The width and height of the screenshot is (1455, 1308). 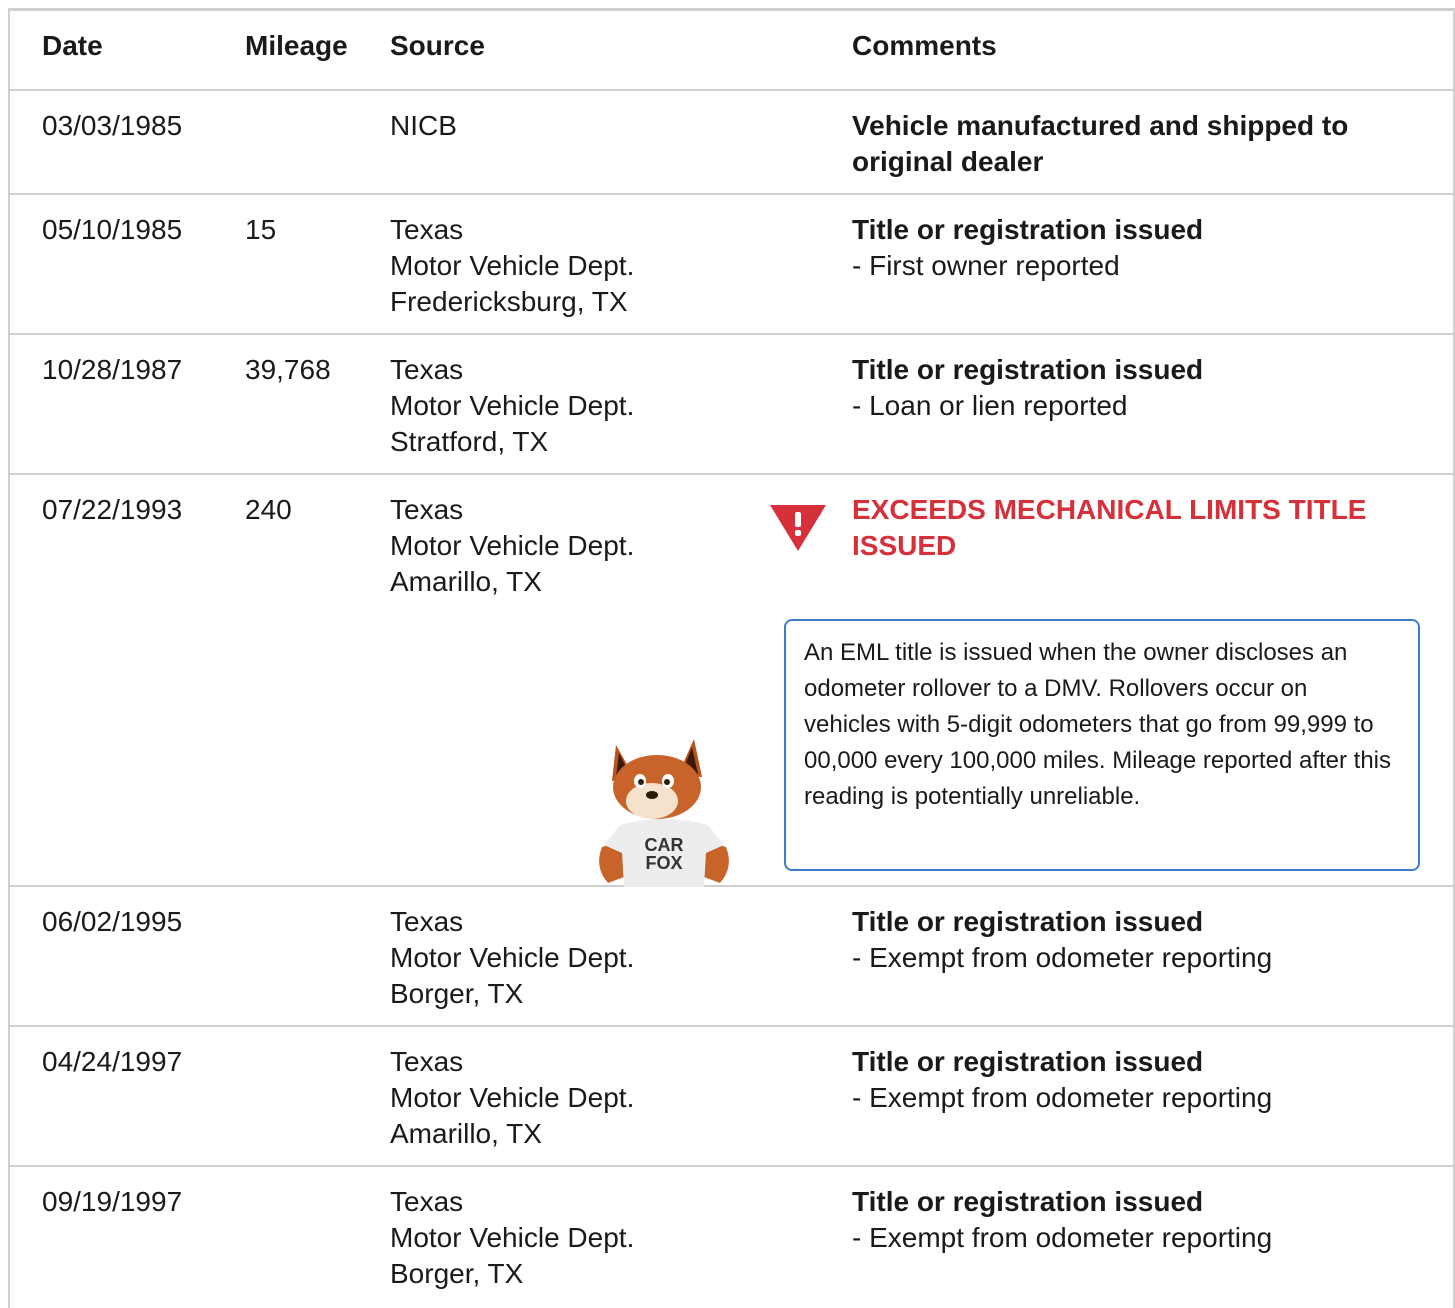 I want to click on header-date: Date, so click(x=72, y=45).